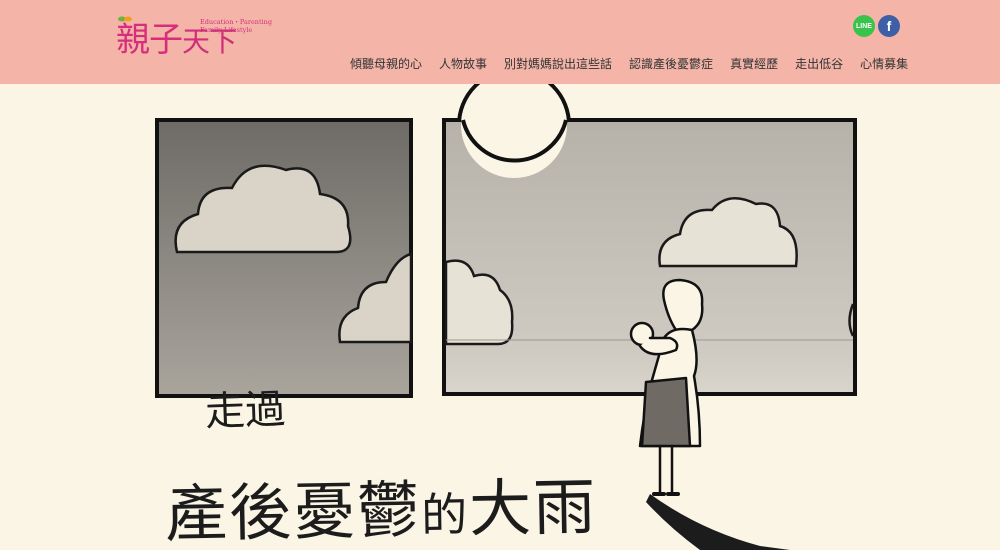  What do you see at coordinates (284, 258) in the screenshot?
I see `left-window` at bounding box center [284, 258].